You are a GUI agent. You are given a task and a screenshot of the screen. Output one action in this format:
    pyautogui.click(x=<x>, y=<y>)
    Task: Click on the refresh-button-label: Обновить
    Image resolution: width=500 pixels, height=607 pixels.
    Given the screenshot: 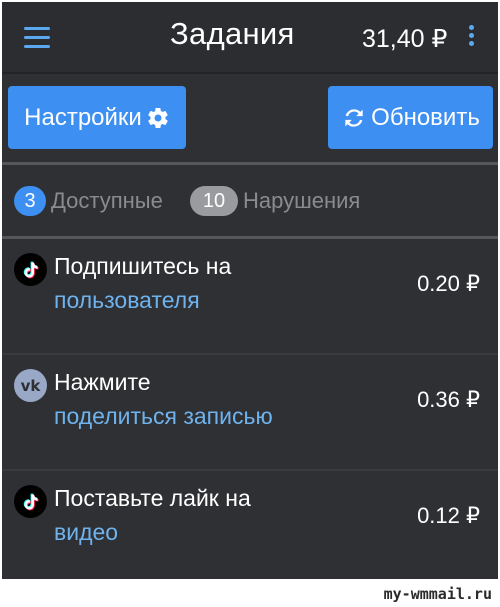 What is the action you would take?
    pyautogui.click(x=425, y=117)
    